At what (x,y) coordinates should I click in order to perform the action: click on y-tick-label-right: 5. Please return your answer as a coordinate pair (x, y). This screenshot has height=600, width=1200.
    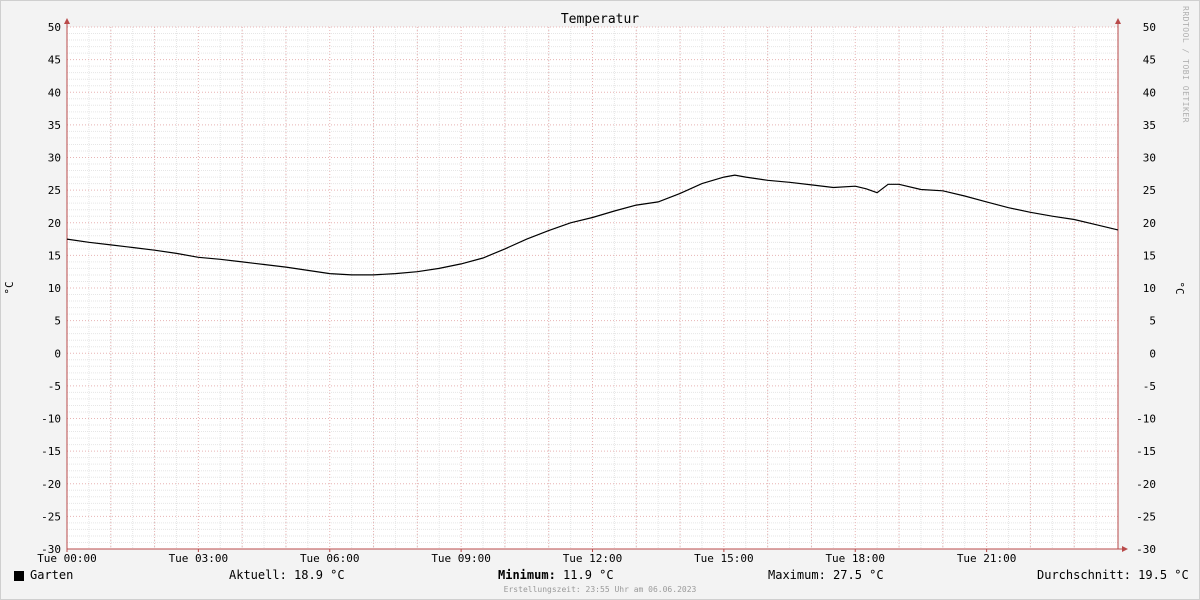
    Looking at the image, I should click on (1152, 321).